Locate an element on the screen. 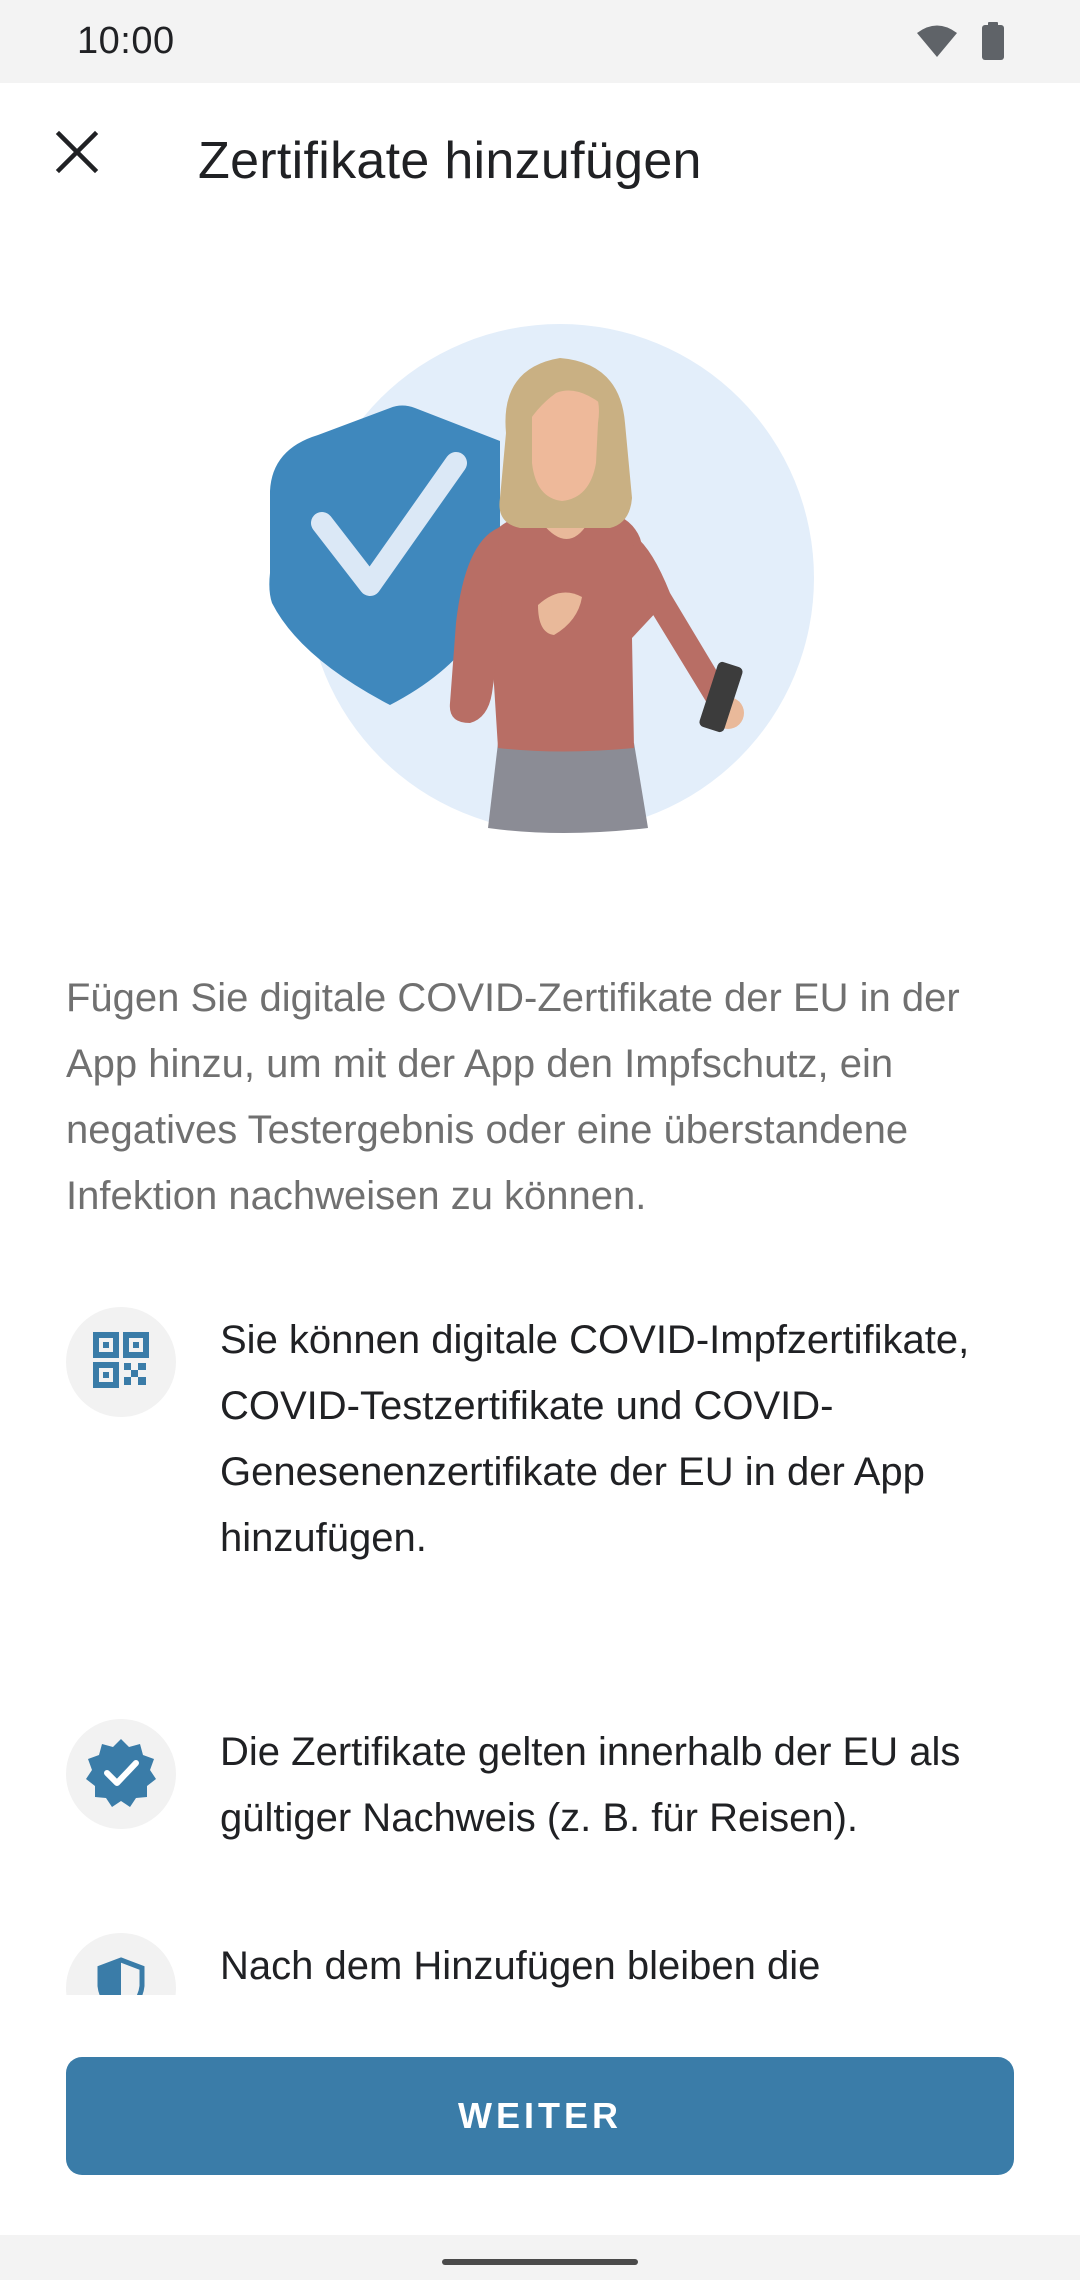 Image resolution: width=1080 pixels, height=2280 pixels. gesture-navigation-bar is located at coordinates (540, 2257).